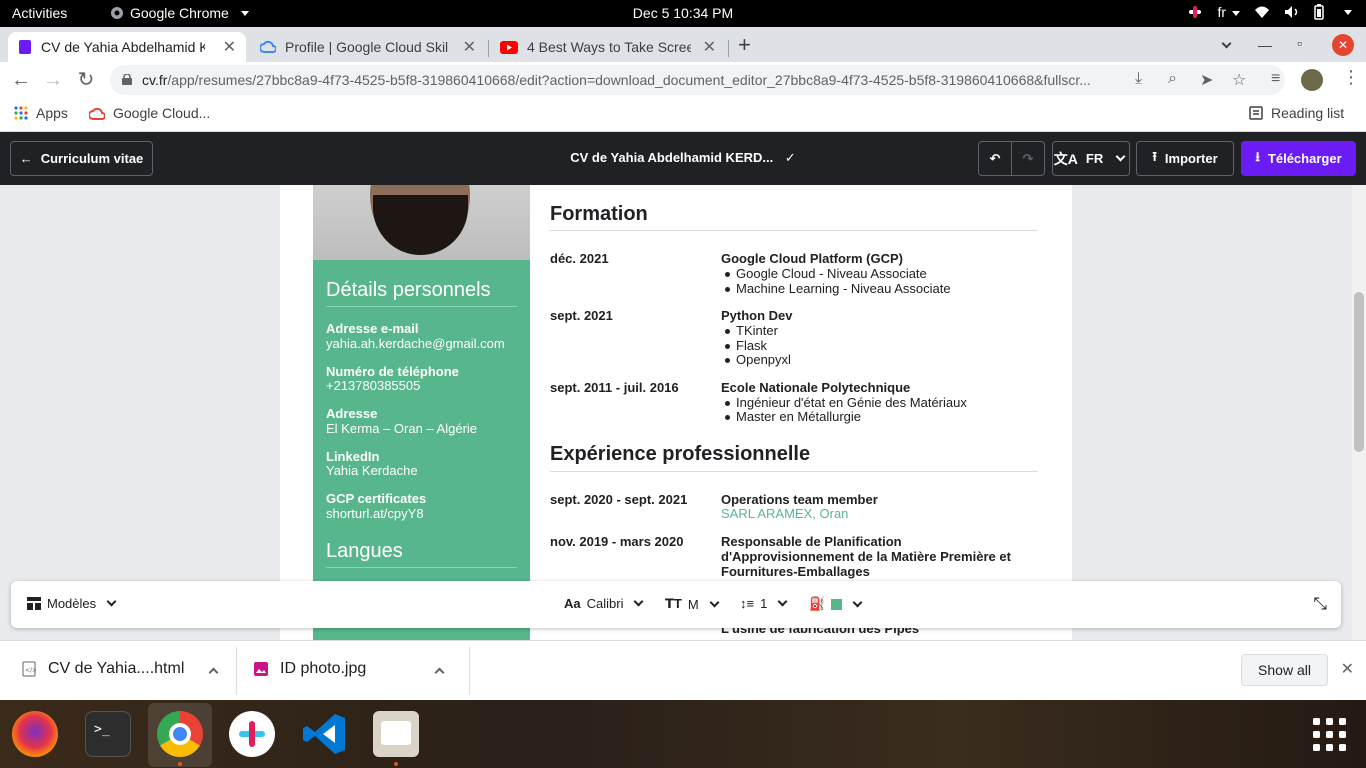  What do you see at coordinates (846, 402) in the screenshot?
I see `entry-bullet: Ingénieur d'état en Génie des Matériaux` at bounding box center [846, 402].